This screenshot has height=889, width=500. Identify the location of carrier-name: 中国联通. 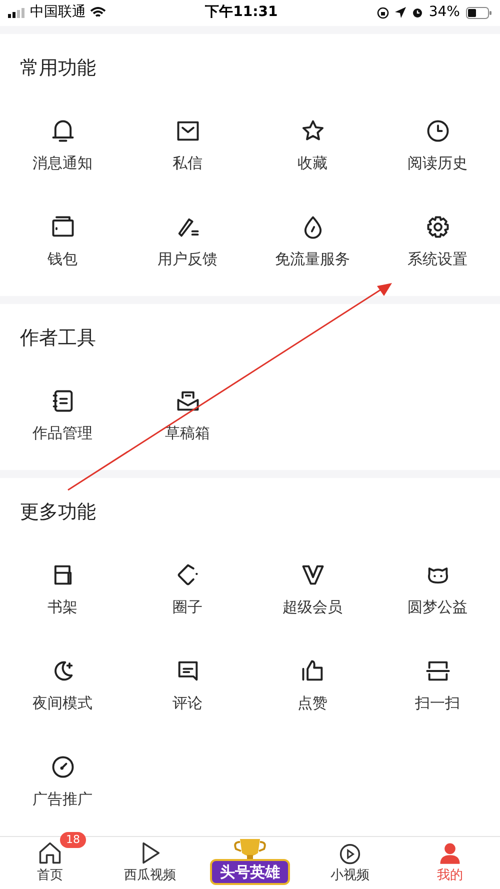
(58, 12).